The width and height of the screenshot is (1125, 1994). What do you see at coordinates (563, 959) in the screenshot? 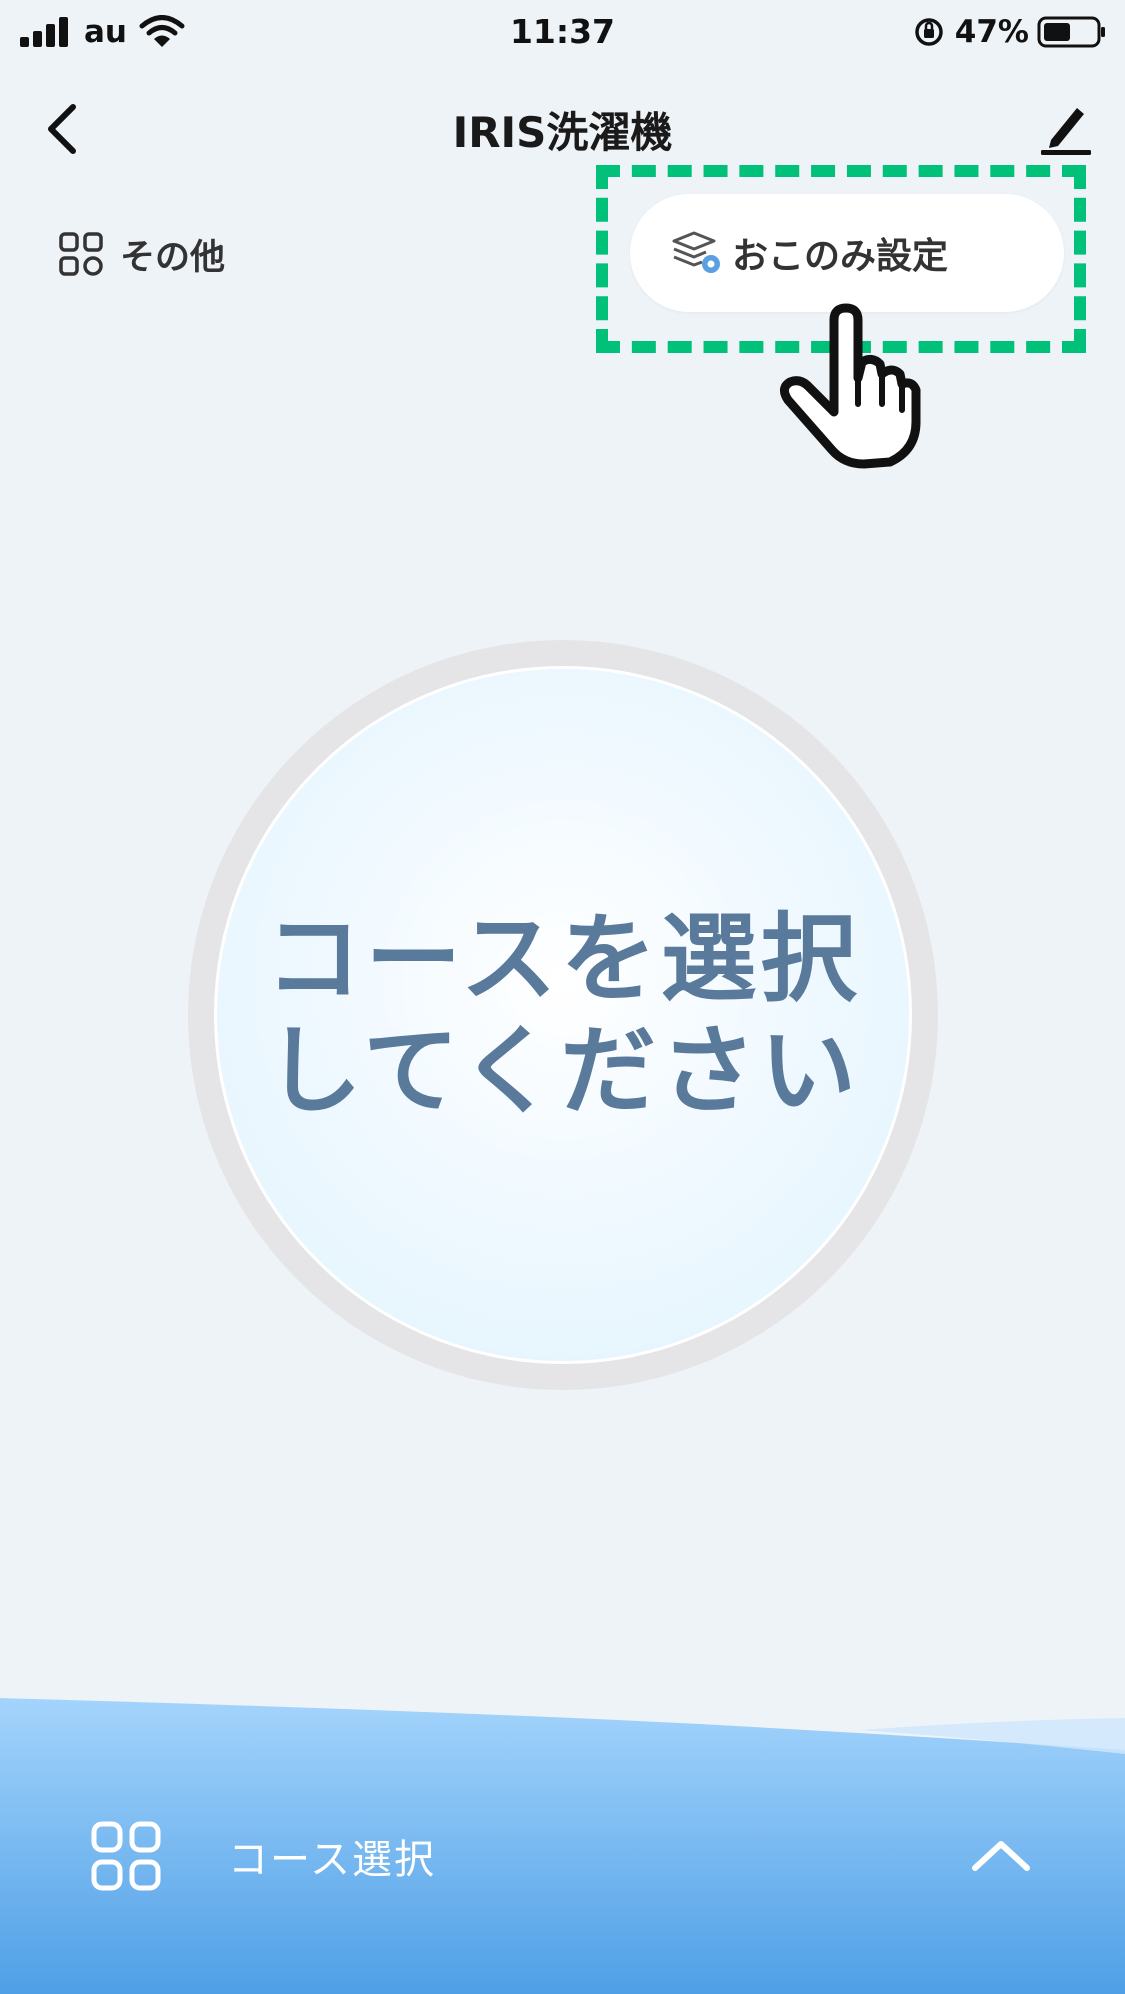
I see `course-prompt-line1: コースを選択` at bounding box center [563, 959].